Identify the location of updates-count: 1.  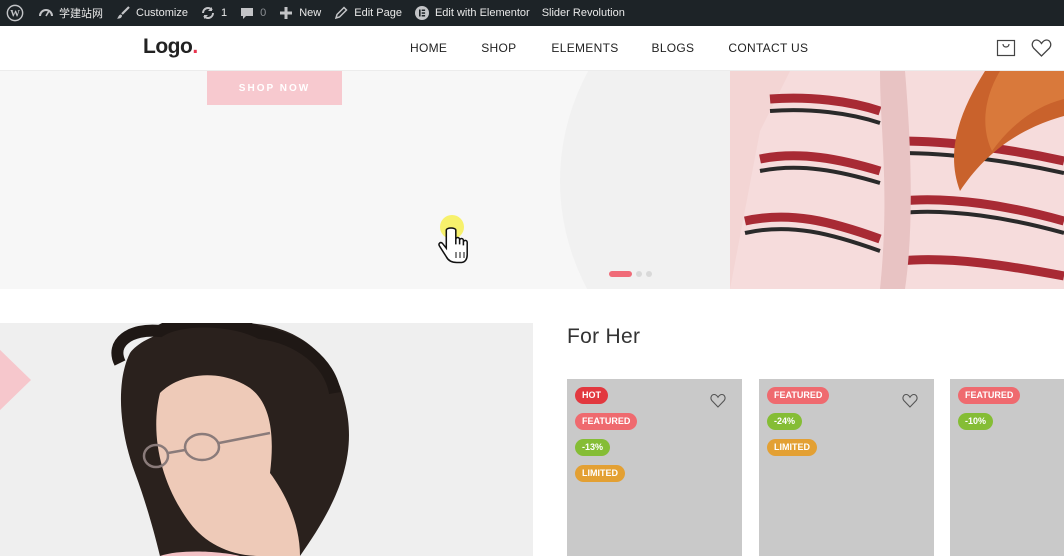
(224, 13).